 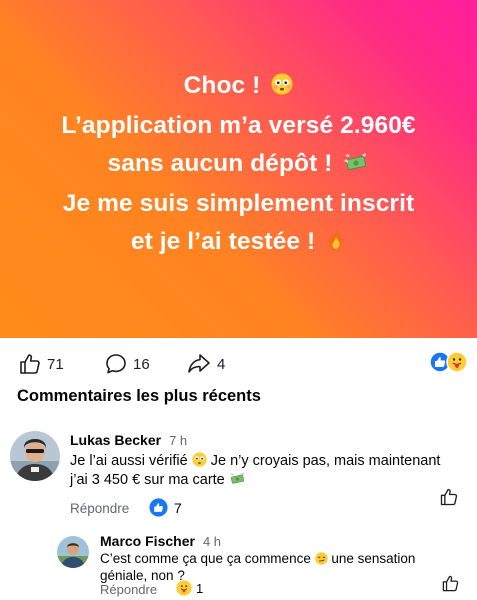 What do you see at coordinates (142, 575) in the screenshot?
I see `comment-text-c: géniale, non ?` at bounding box center [142, 575].